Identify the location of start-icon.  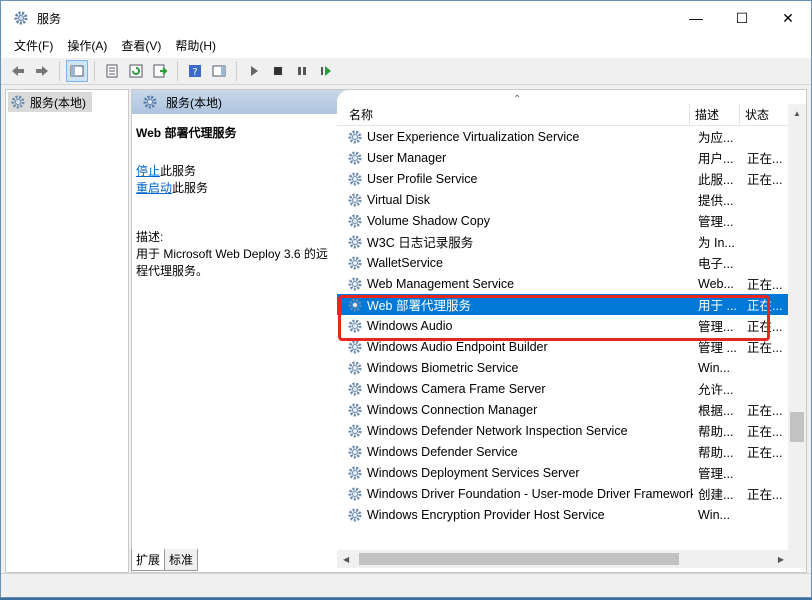
(254, 71).